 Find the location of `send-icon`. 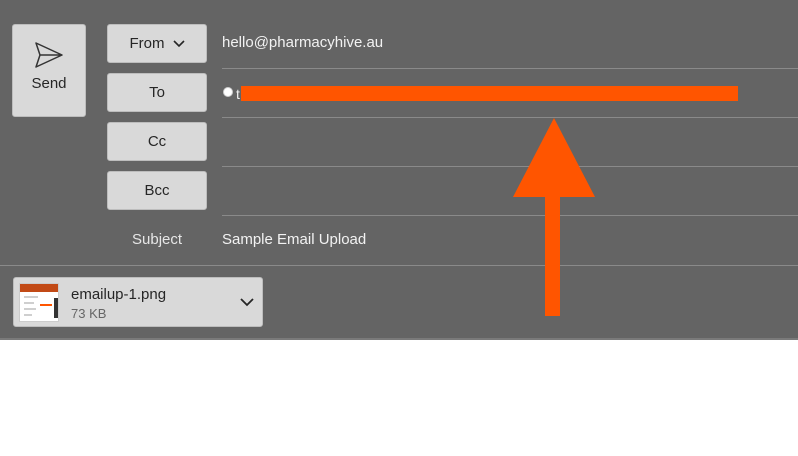

send-icon is located at coordinates (49, 55).